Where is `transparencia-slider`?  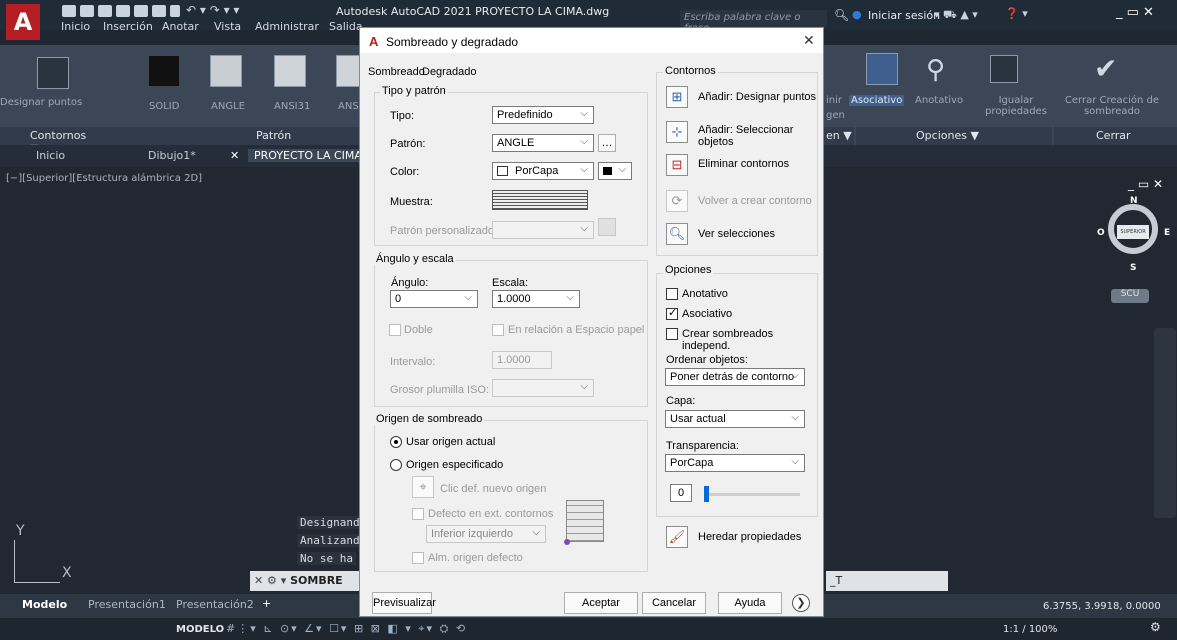
transparencia-slider is located at coordinates (752, 494).